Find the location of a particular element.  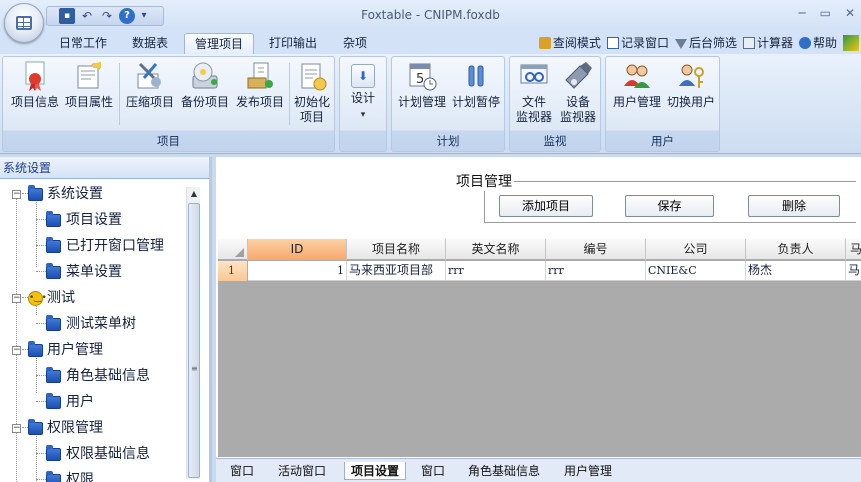

backup-project-button: 备份项目 is located at coordinates (205, 85).